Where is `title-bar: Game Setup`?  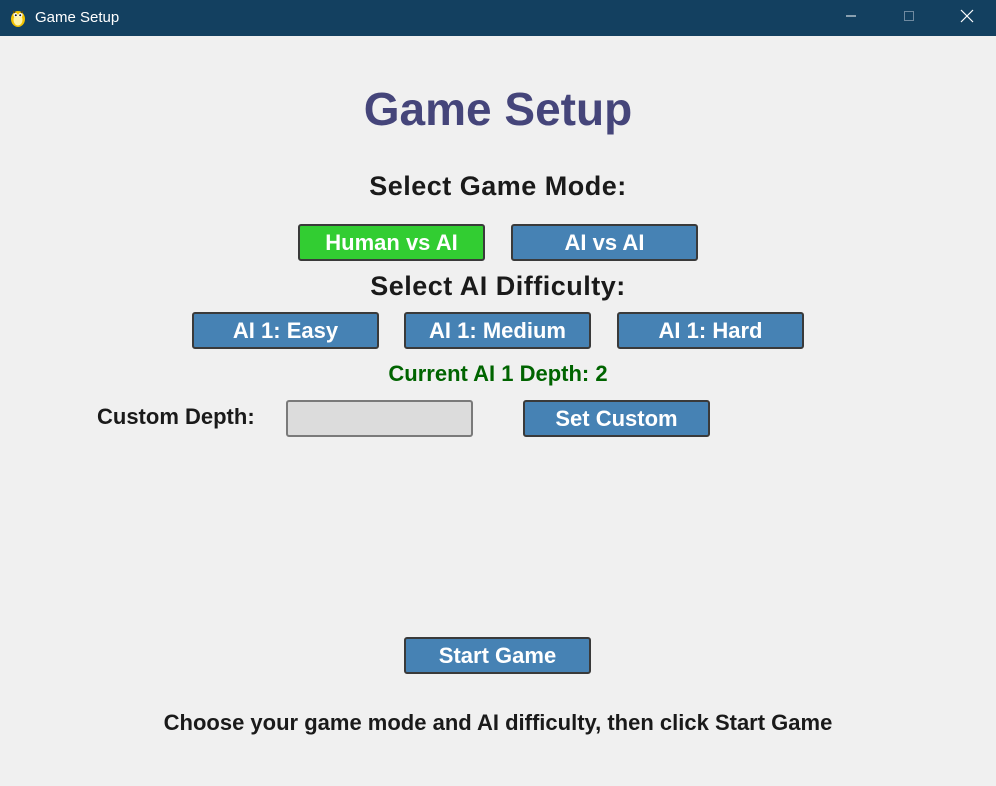
title-bar: Game Setup is located at coordinates (498, 18).